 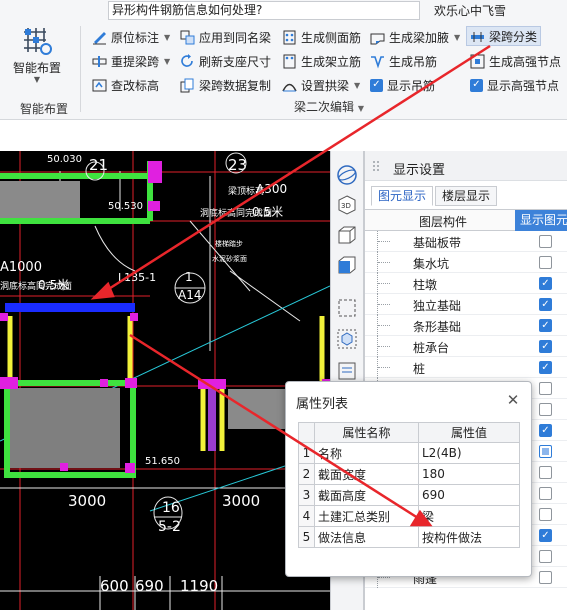 I want to click on group-label-text: 梁二次编辑, so click(x=324, y=107).